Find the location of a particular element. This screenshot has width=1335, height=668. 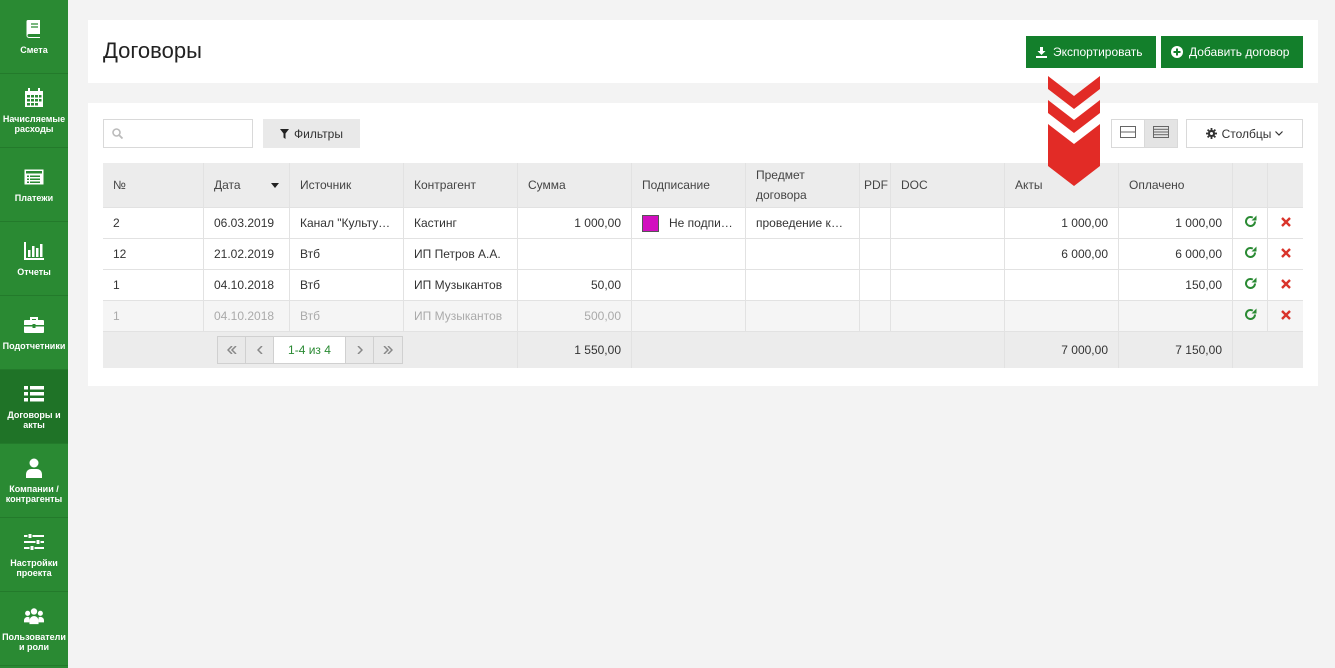

sidebar-item-users-roles: Пользователи и роли is located at coordinates (34, 629).